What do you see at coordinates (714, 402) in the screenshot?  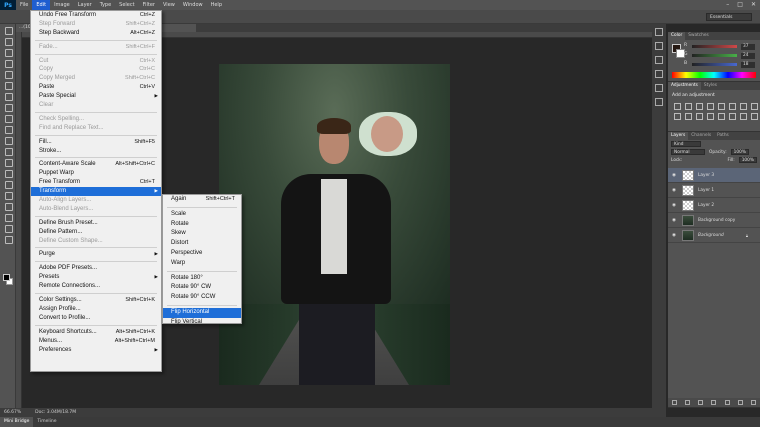 I see `new-adjustment-icon` at bounding box center [714, 402].